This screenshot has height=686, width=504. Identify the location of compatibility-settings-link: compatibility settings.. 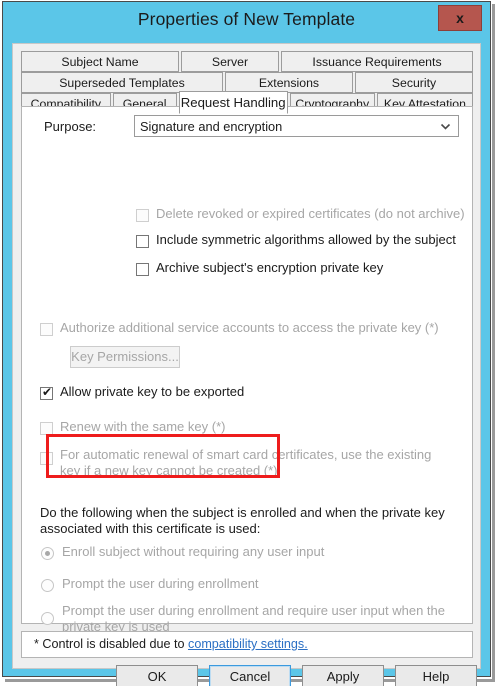
(248, 644).